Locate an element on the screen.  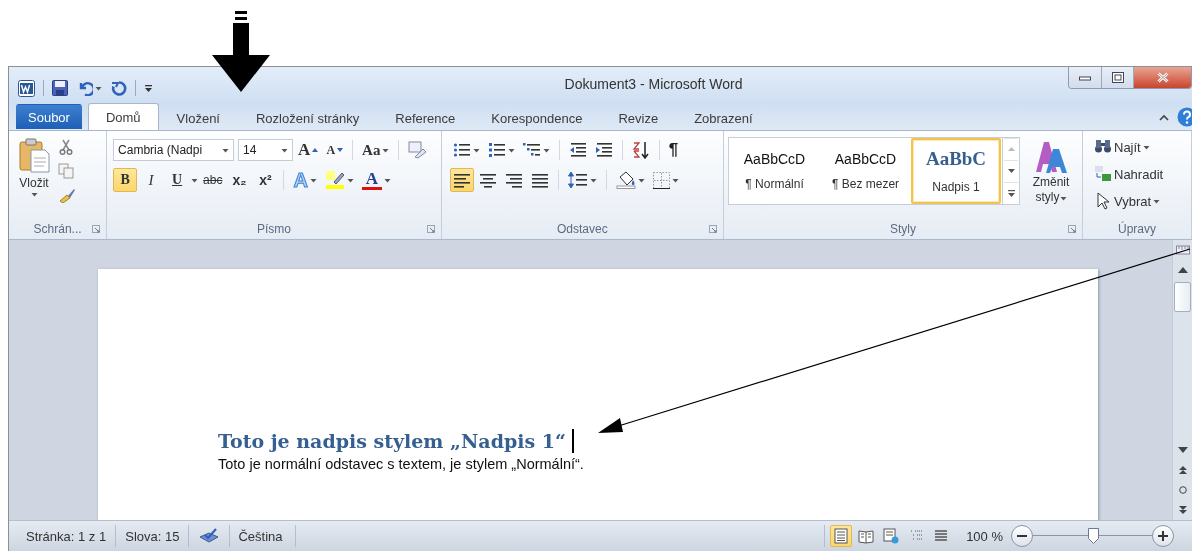
help-button is located at coordinates (1184, 117).